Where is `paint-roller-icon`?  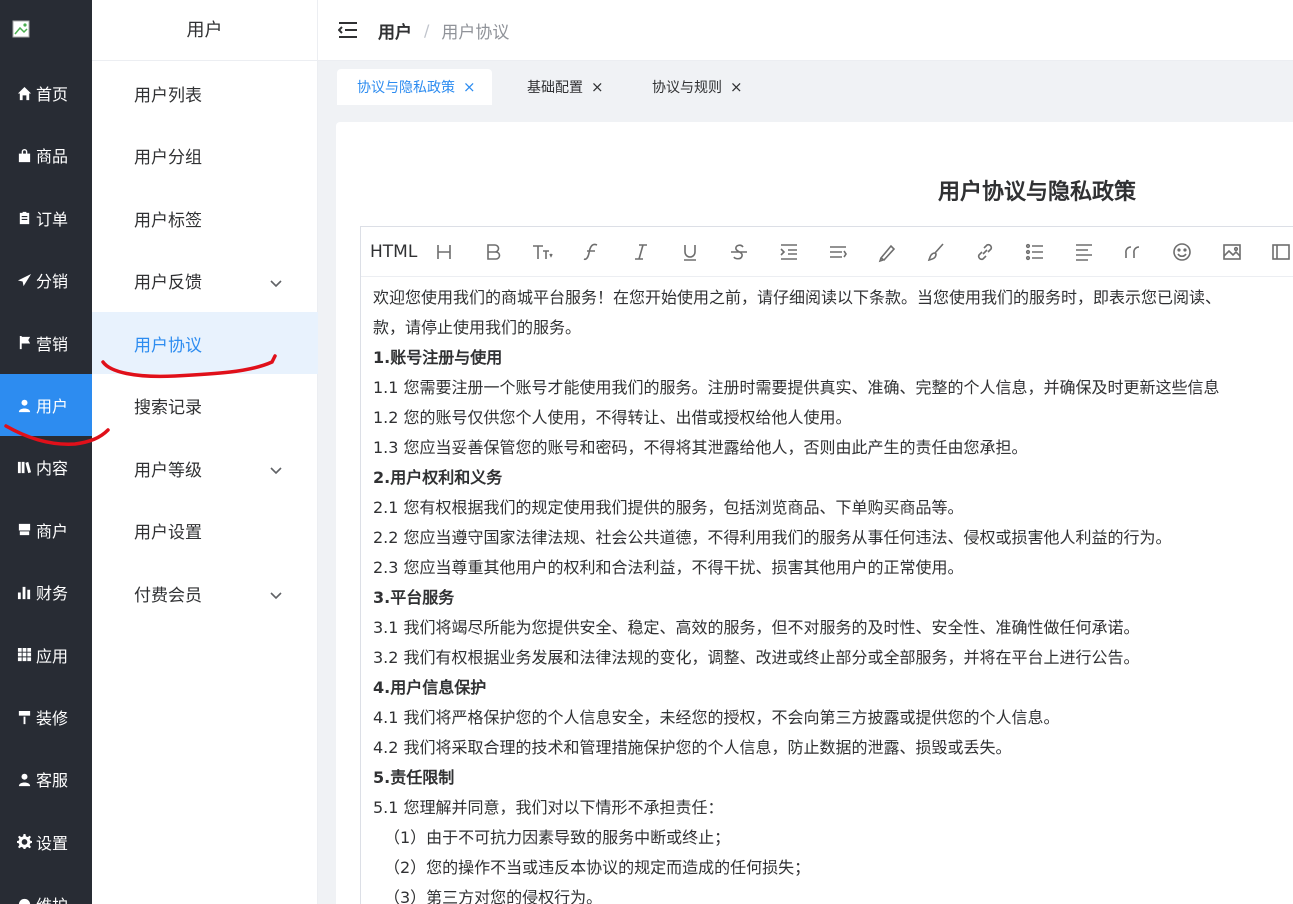
paint-roller-icon is located at coordinates (24, 717).